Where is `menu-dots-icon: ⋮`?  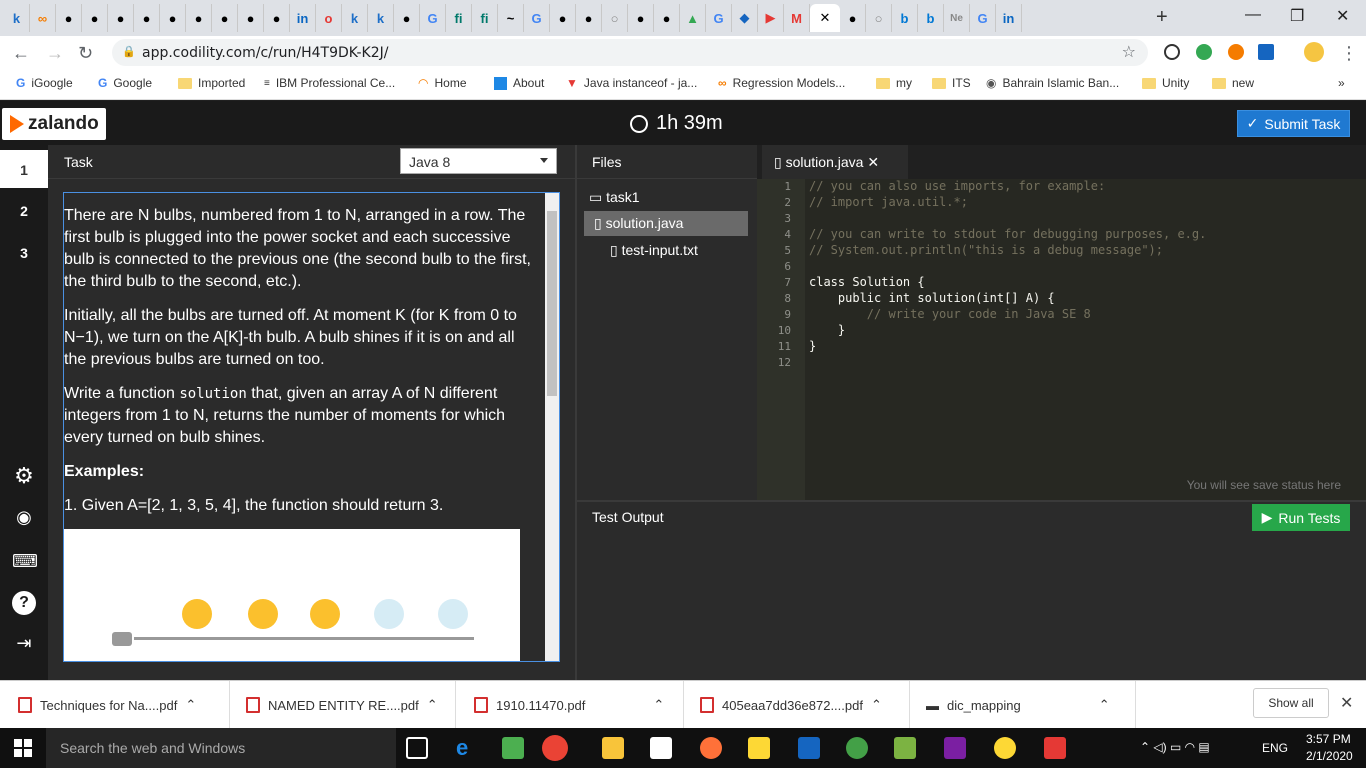
menu-dots-icon: ⋮ is located at coordinates (1349, 53).